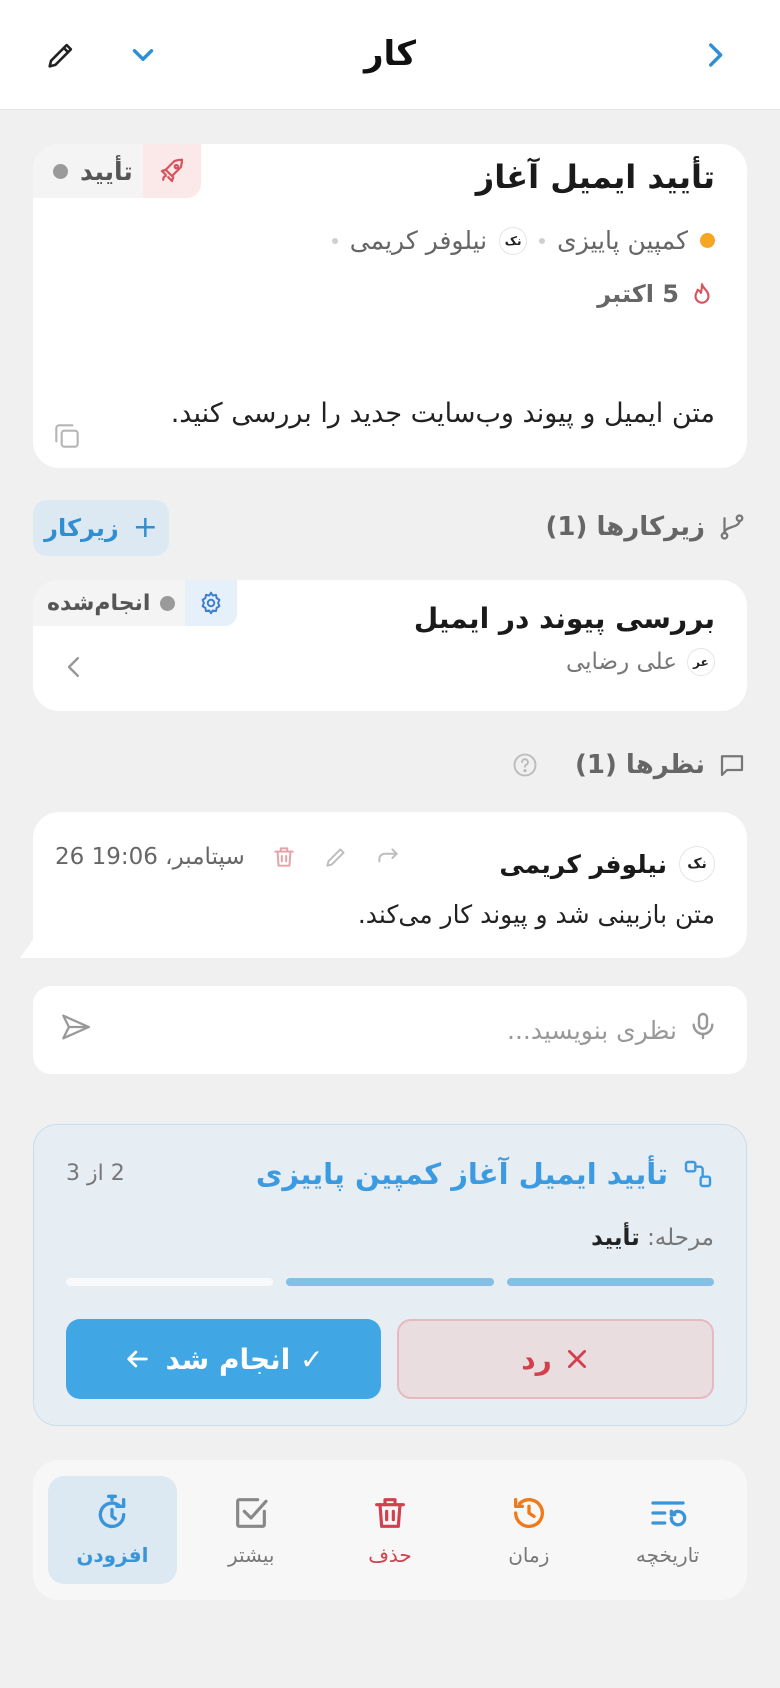 The height and width of the screenshot is (1688, 780). I want to click on close-icon, so click(576, 1359).